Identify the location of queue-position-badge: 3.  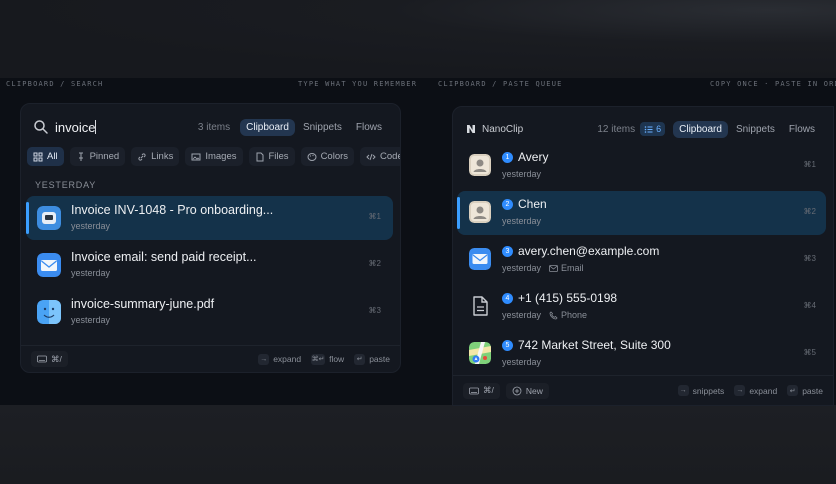
(507, 251).